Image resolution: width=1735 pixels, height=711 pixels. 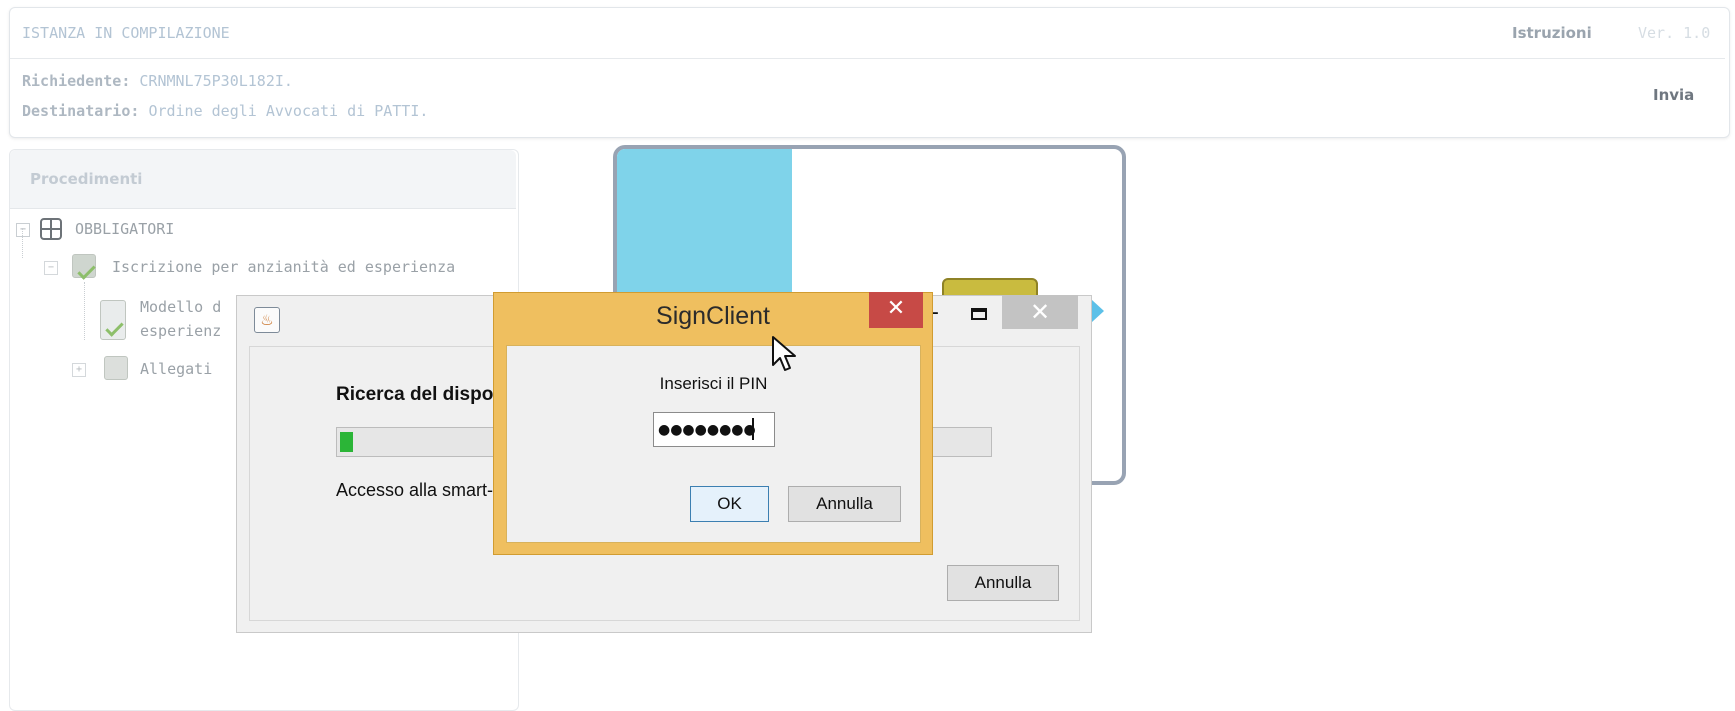 I want to click on folder-icon, so click(x=116, y=368).